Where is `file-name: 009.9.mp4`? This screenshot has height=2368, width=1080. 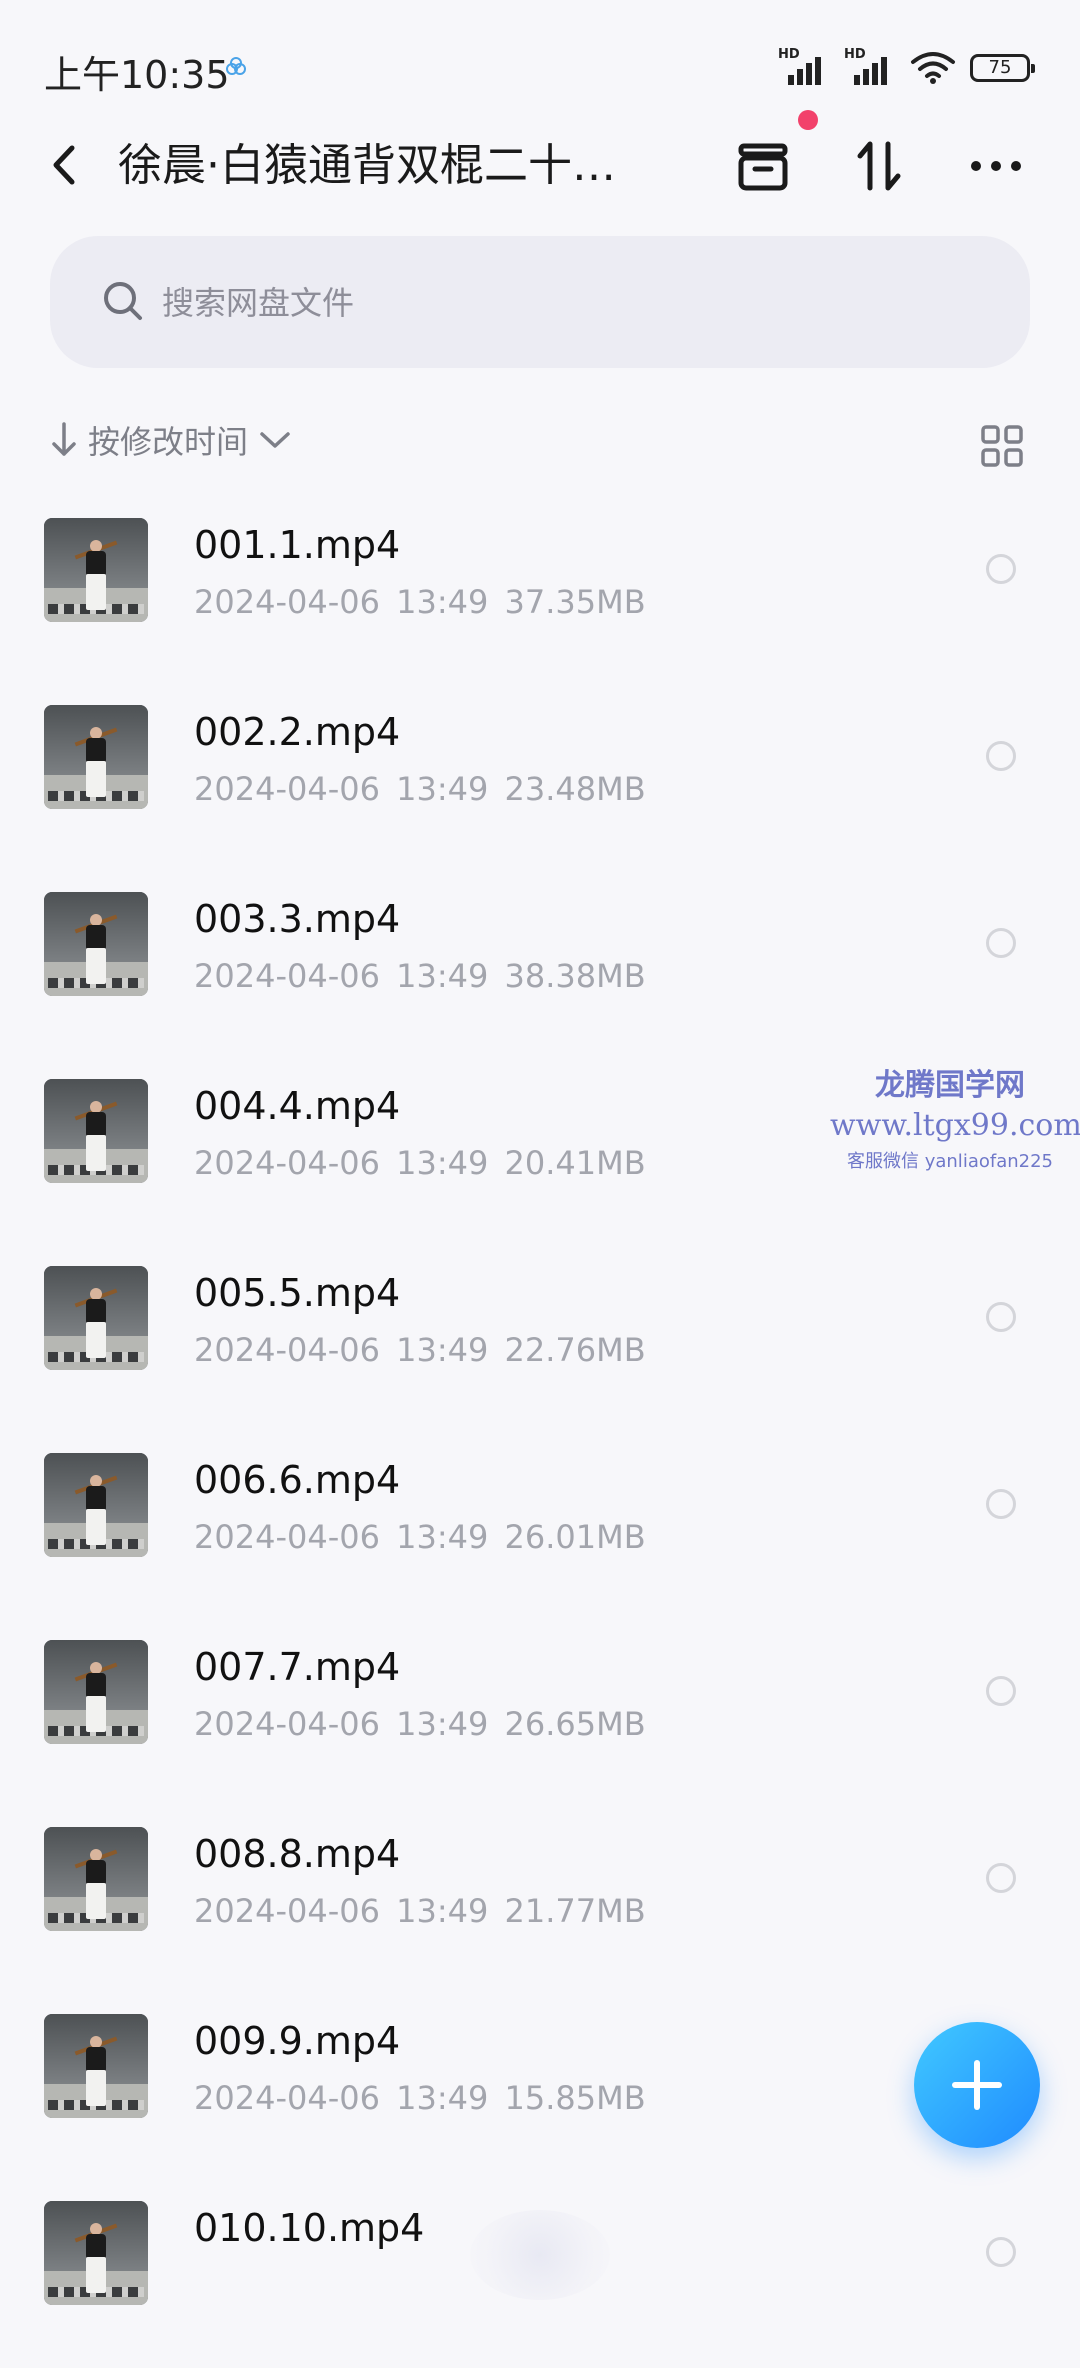
file-name: 009.9.mp4 is located at coordinates (297, 2041).